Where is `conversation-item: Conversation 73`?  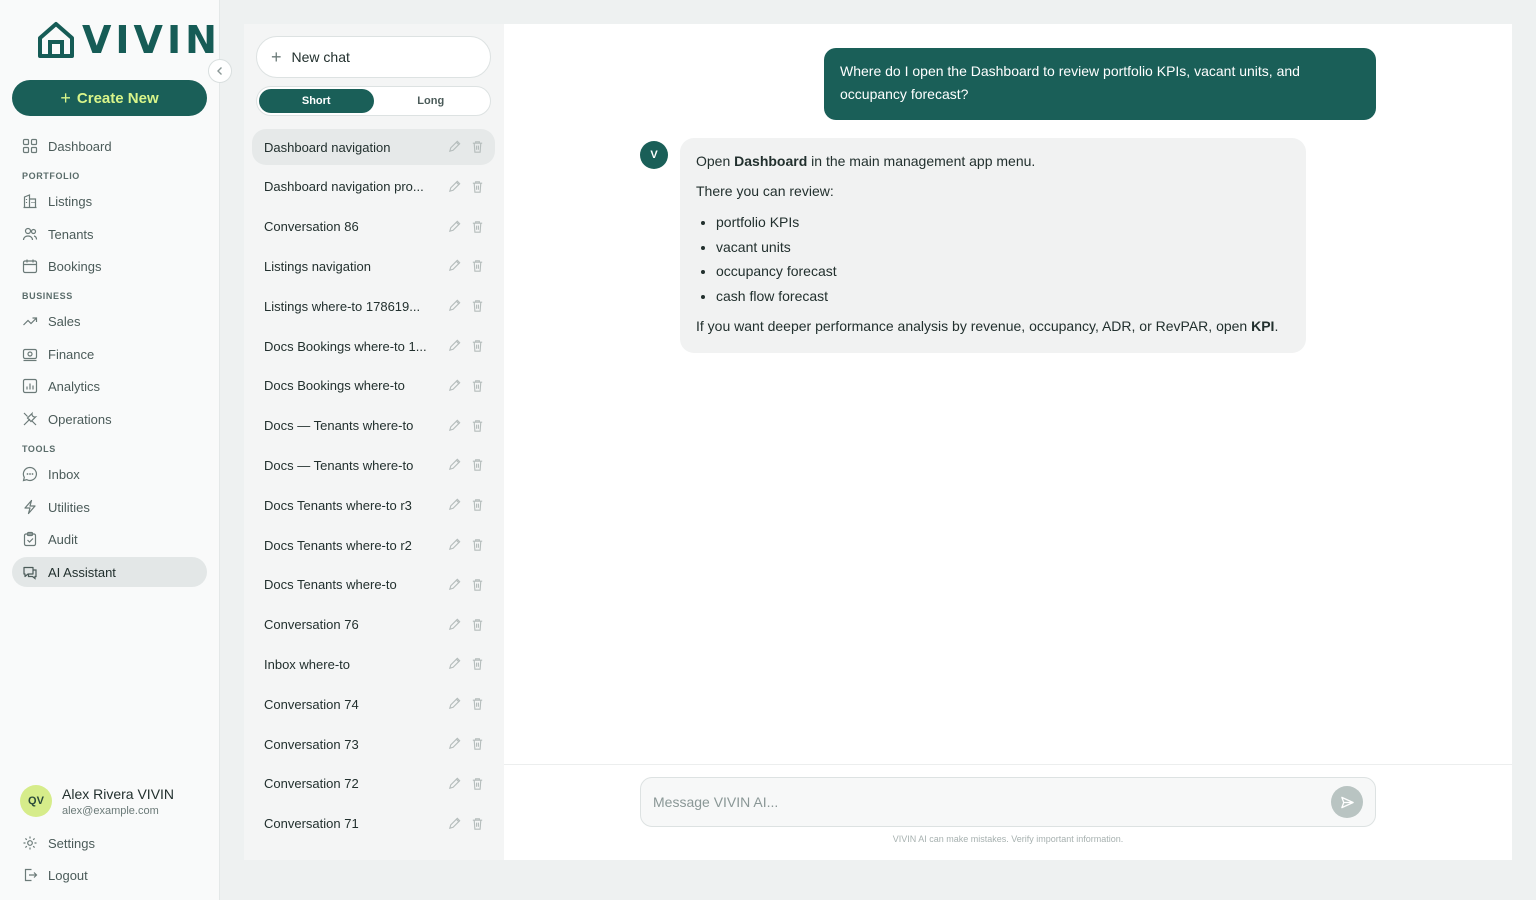
conversation-item: Conversation 73 is located at coordinates (373, 744).